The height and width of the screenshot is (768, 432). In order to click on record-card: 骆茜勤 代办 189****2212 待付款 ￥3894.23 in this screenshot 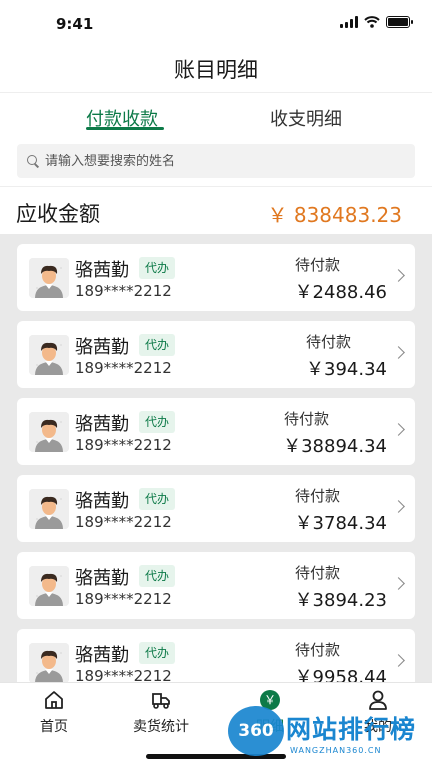, I will do `click(216, 585)`.